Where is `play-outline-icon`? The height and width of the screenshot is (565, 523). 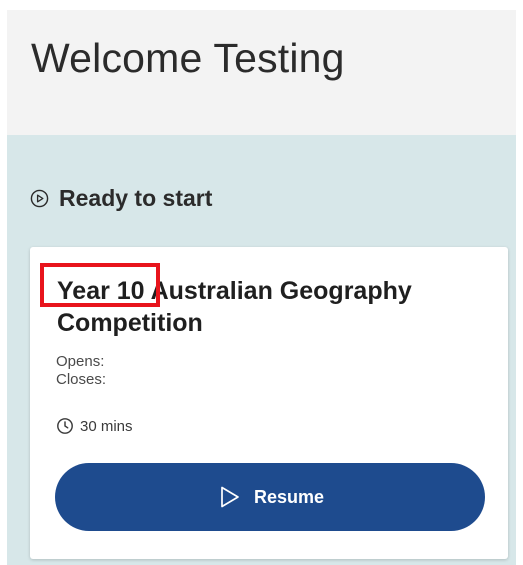
play-outline-icon is located at coordinates (230, 497).